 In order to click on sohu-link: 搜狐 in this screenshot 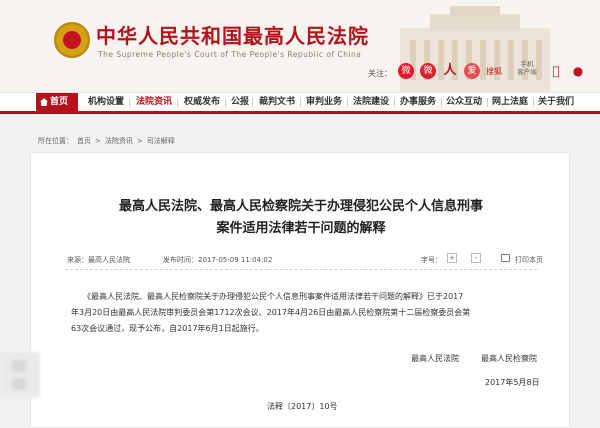, I will do `click(494, 72)`.